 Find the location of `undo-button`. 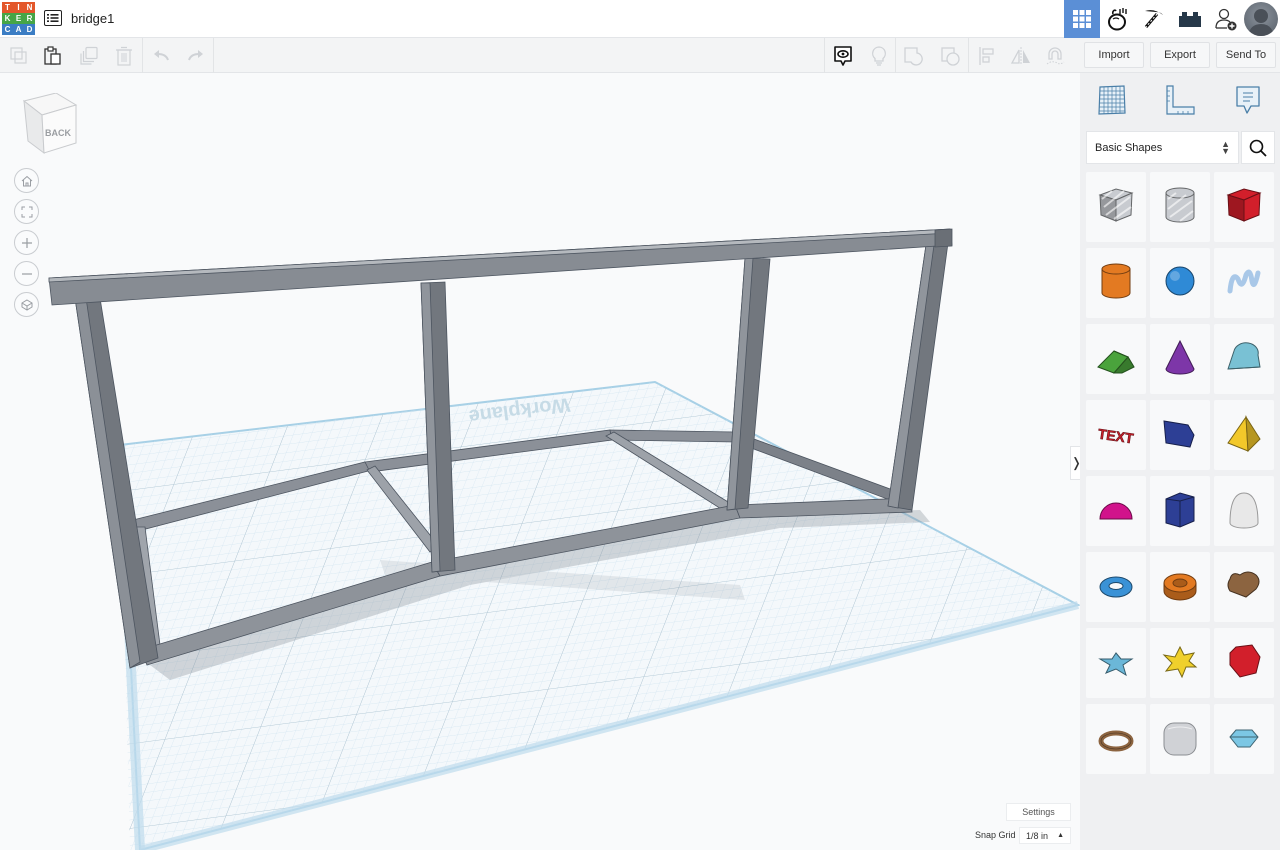

undo-button is located at coordinates (160, 55).